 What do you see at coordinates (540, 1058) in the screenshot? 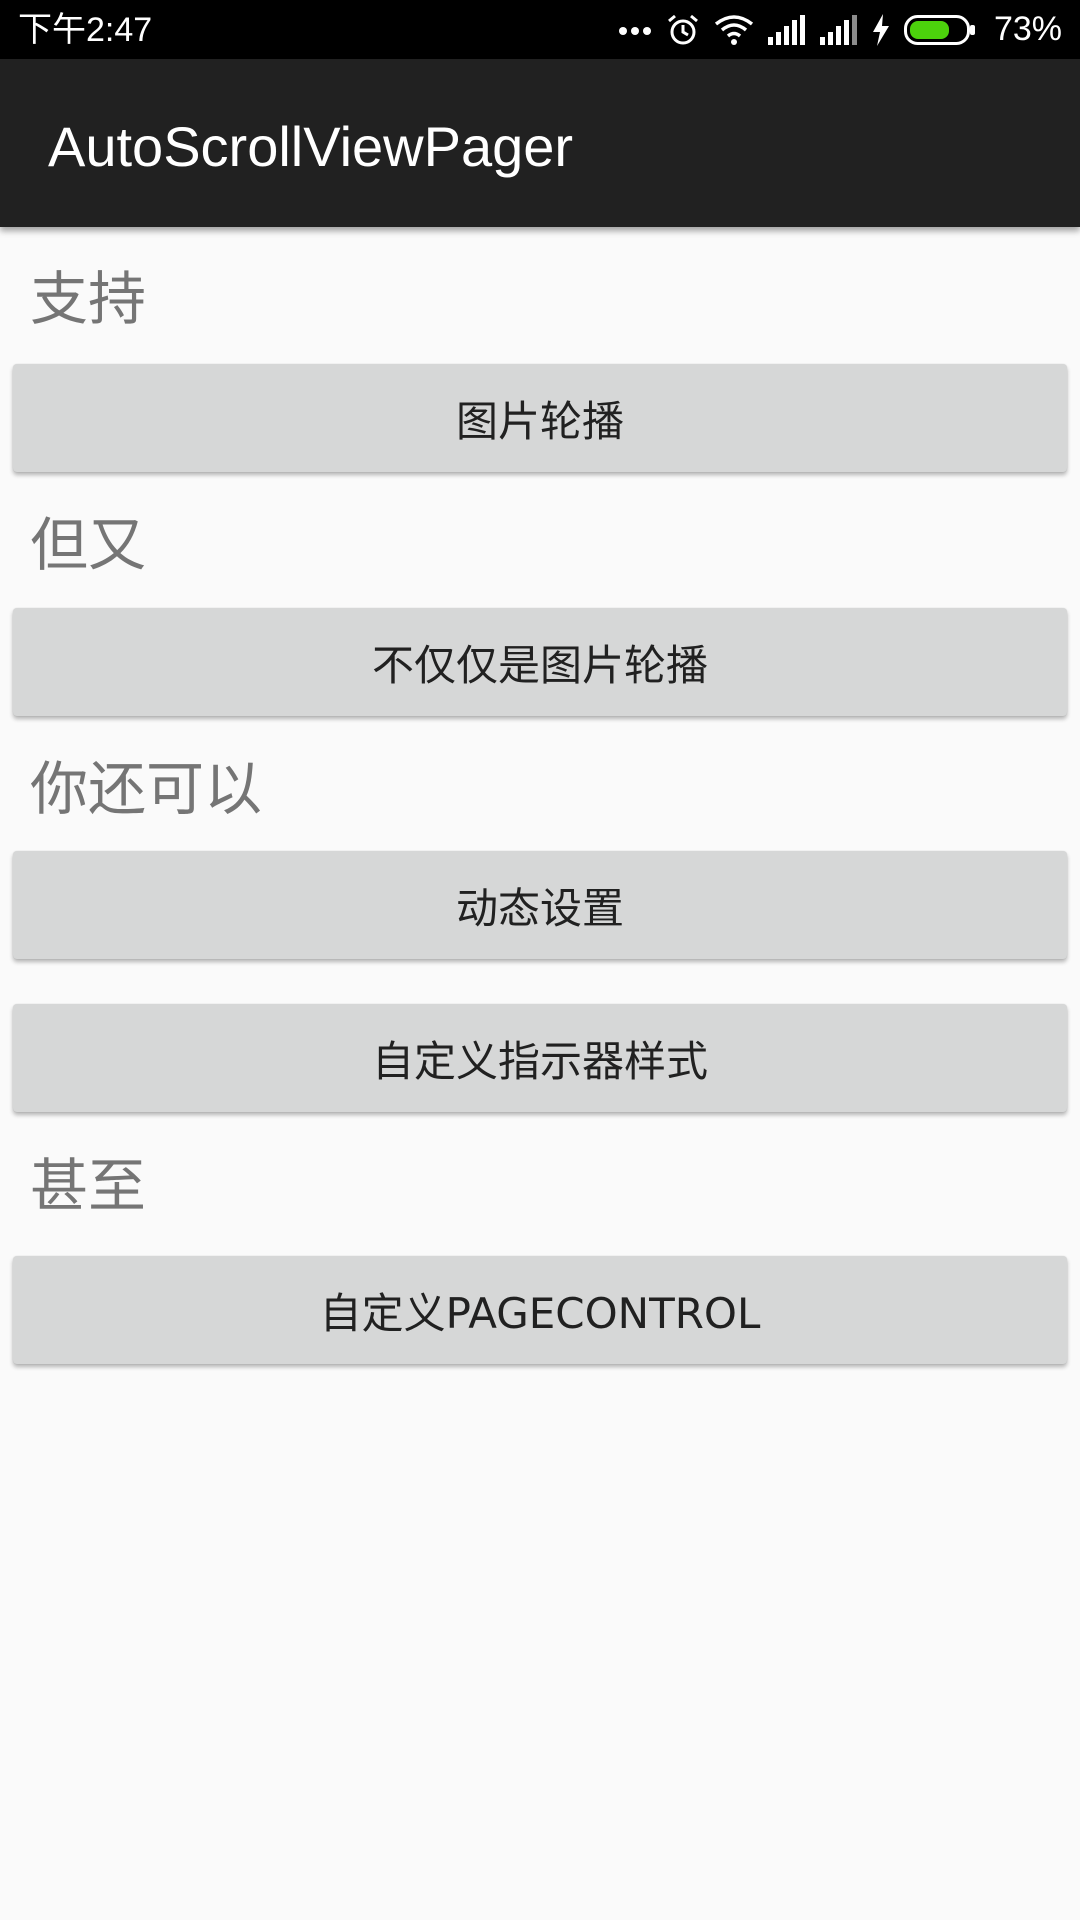
I see `custom-indicator-style-button: 自定义指示器样式` at bounding box center [540, 1058].